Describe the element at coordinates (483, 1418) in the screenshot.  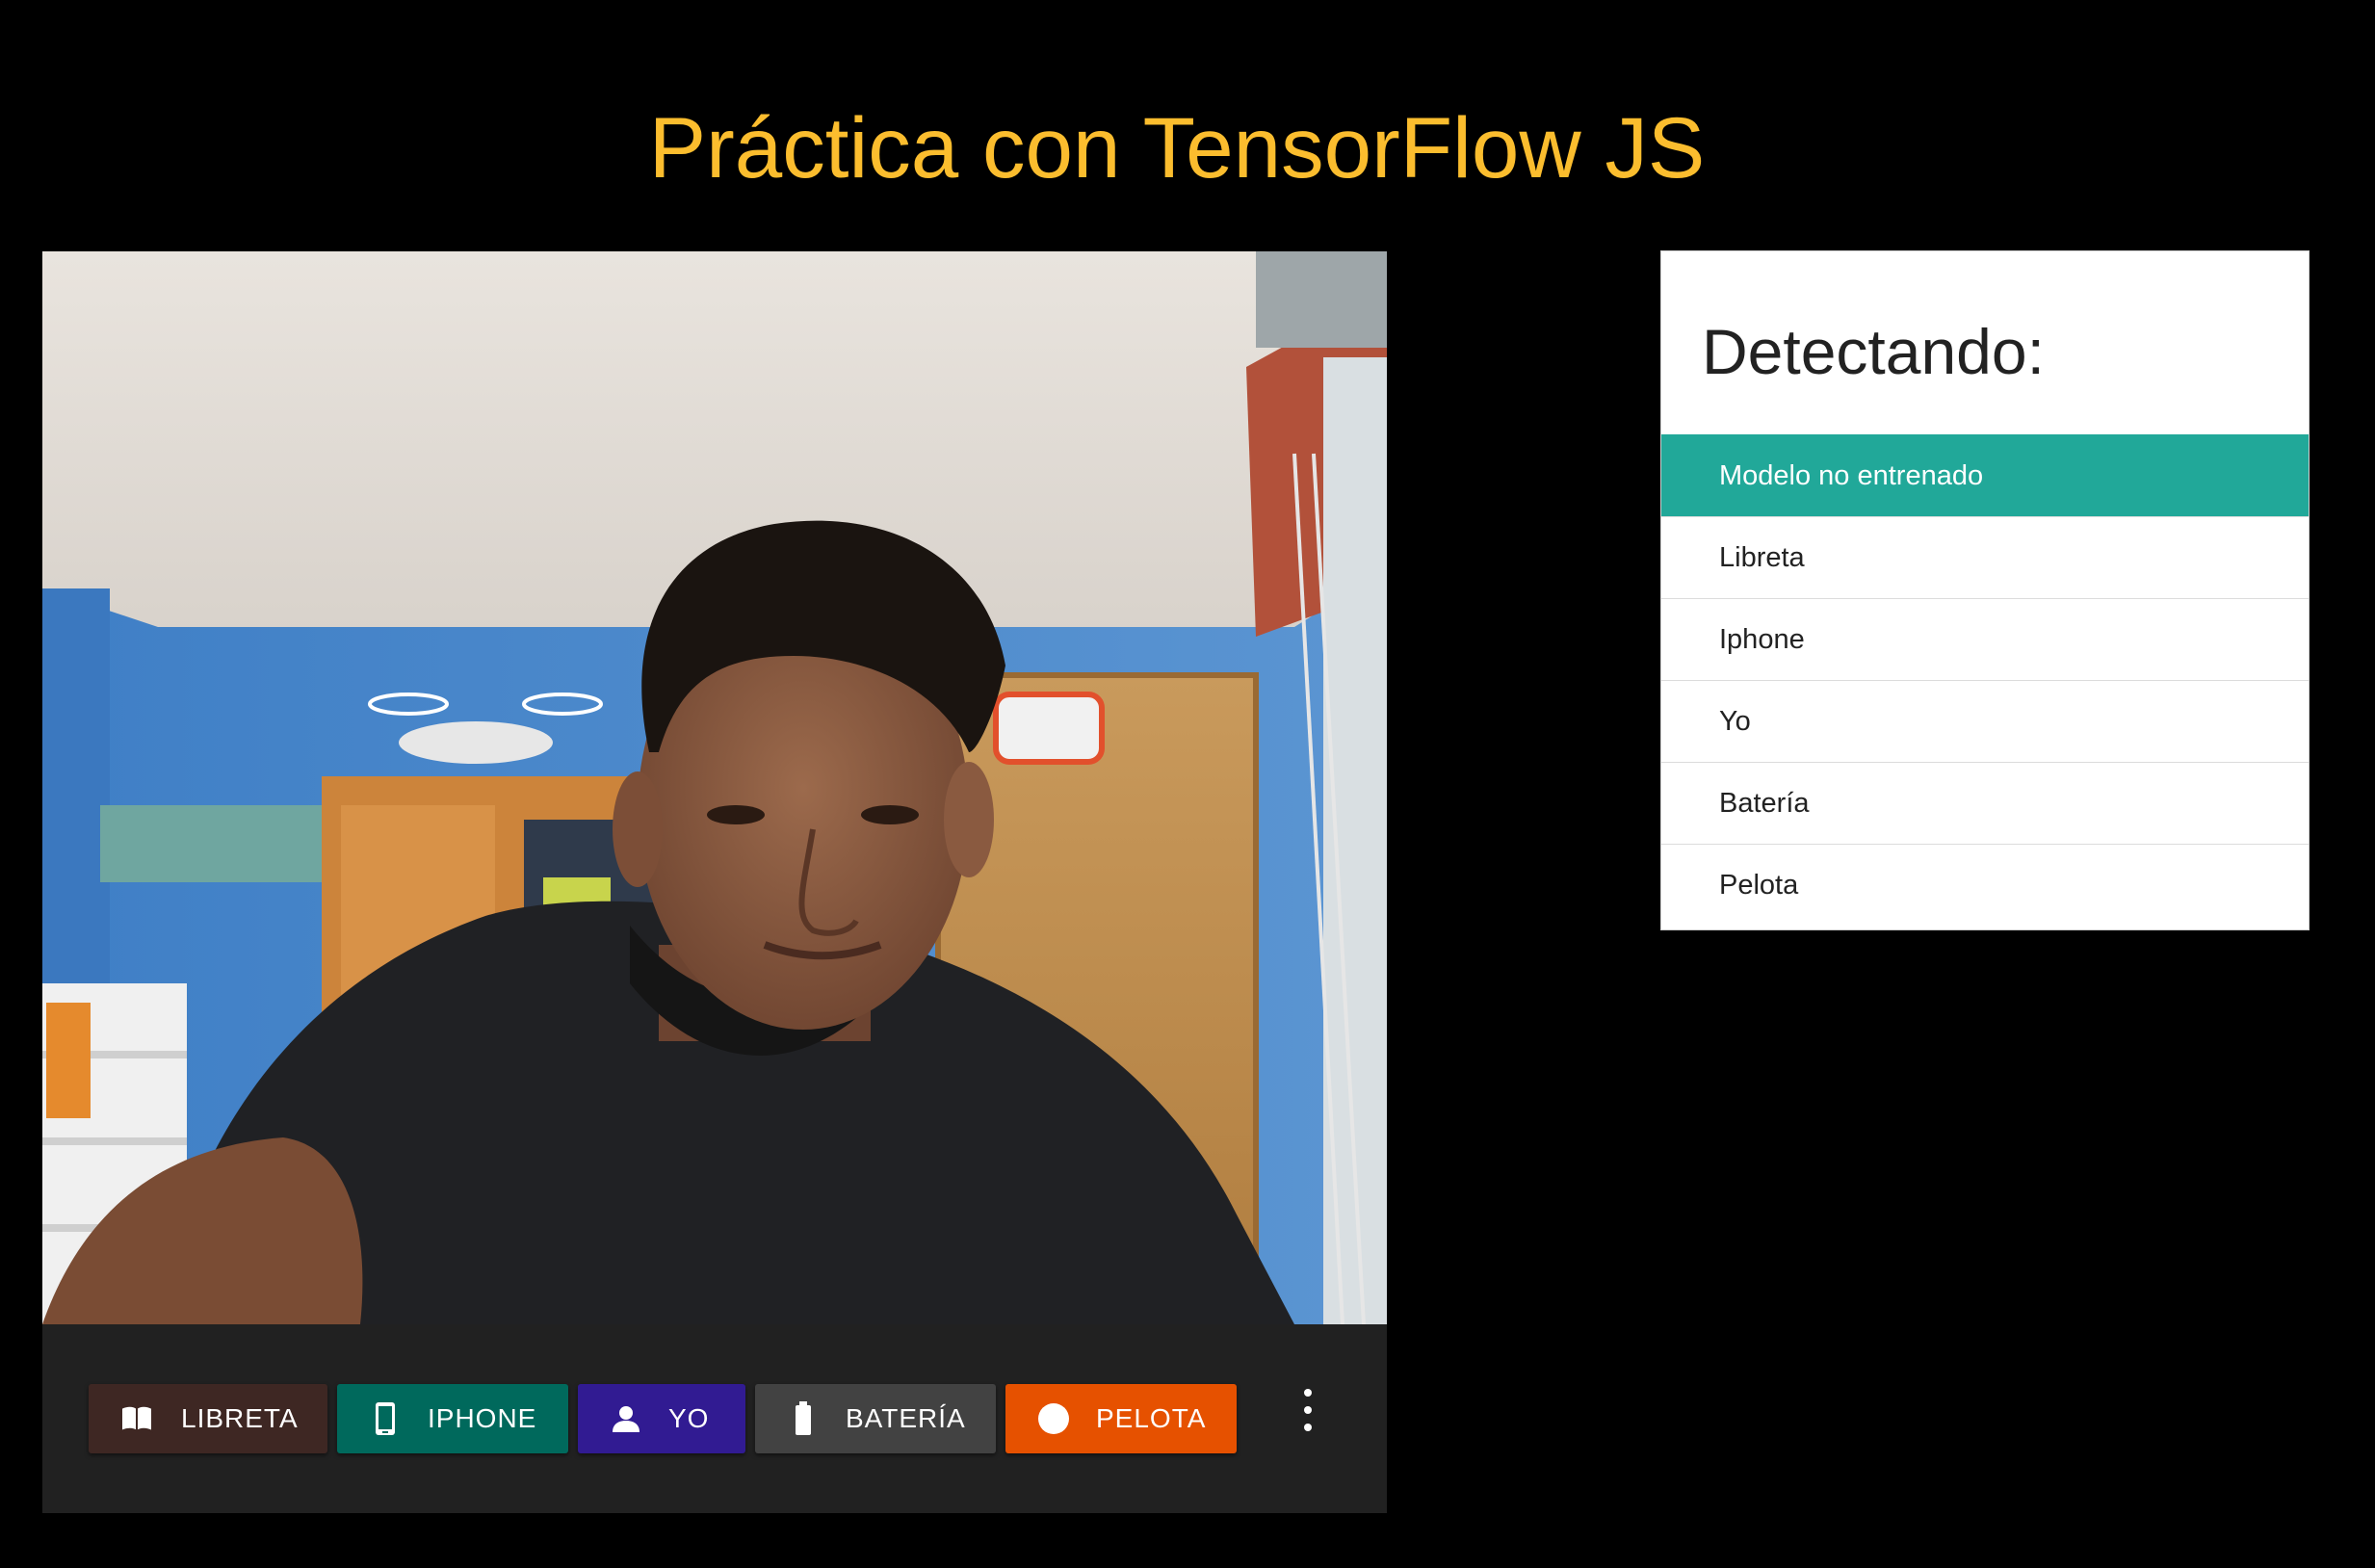
I see `iphone-label: IPHONE` at that location.